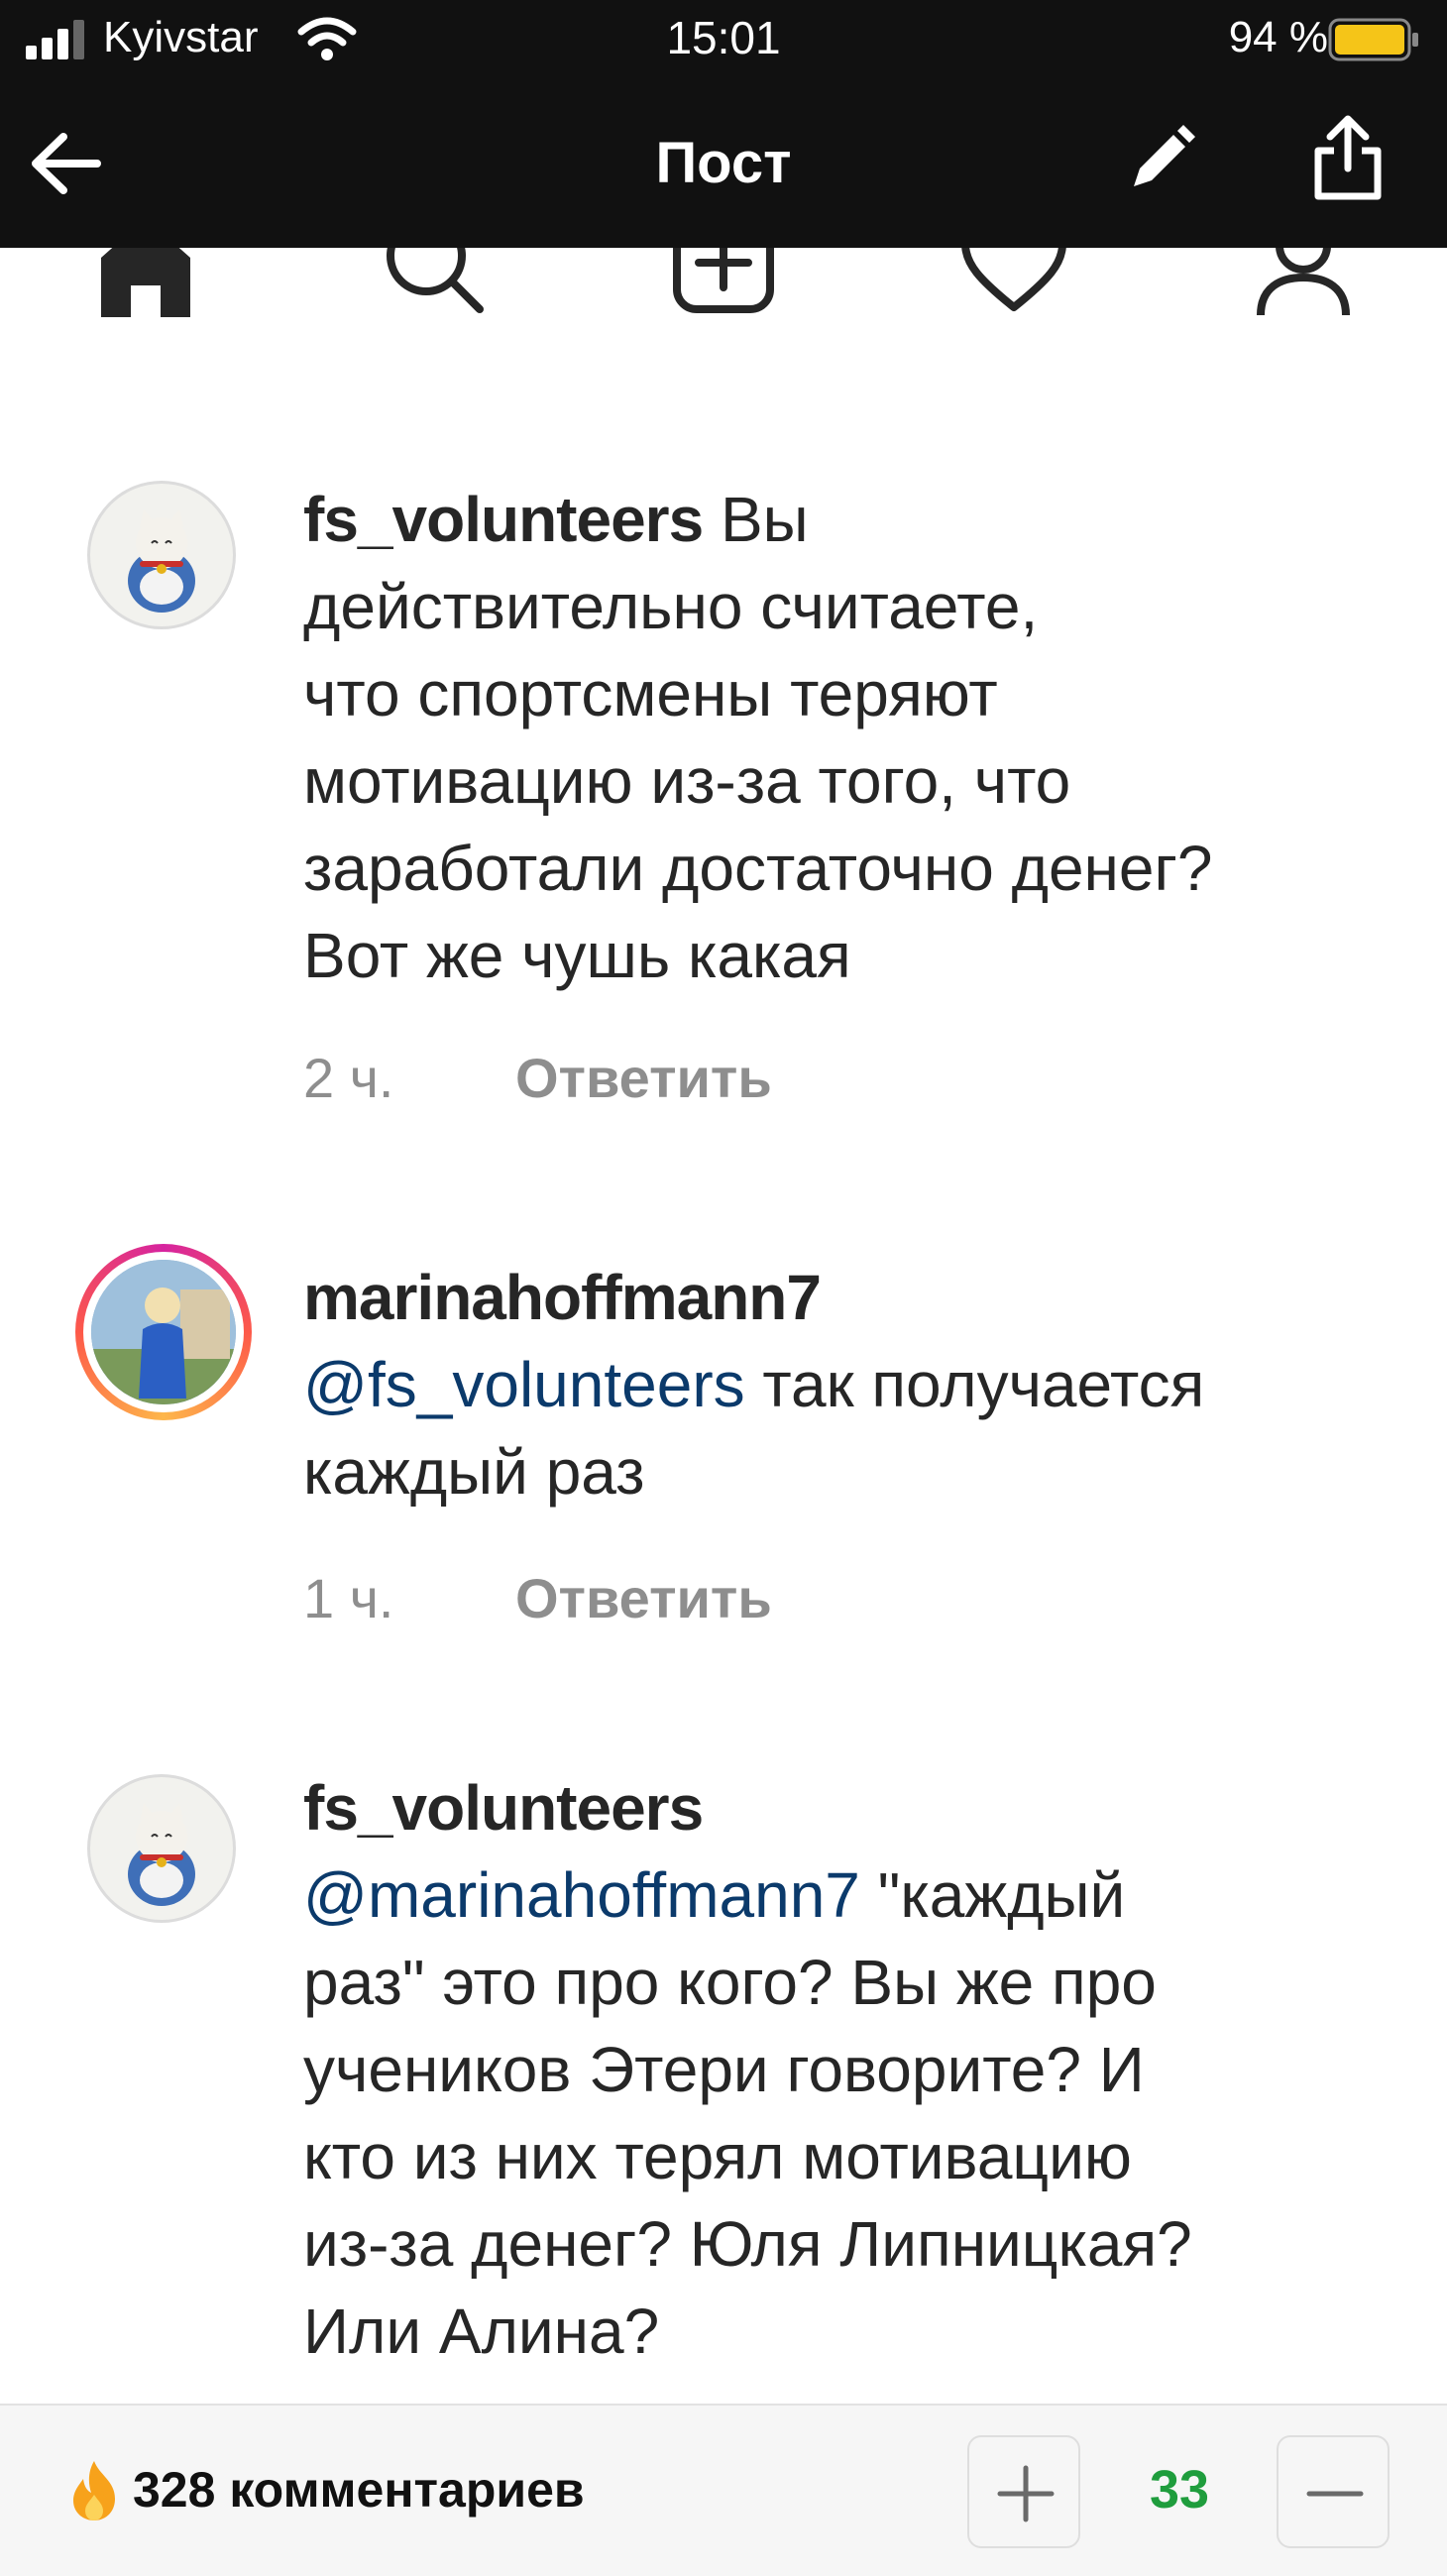  What do you see at coordinates (723, 282) in the screenshot?
I see `add-post-icon` at bounding box center [723, 282].